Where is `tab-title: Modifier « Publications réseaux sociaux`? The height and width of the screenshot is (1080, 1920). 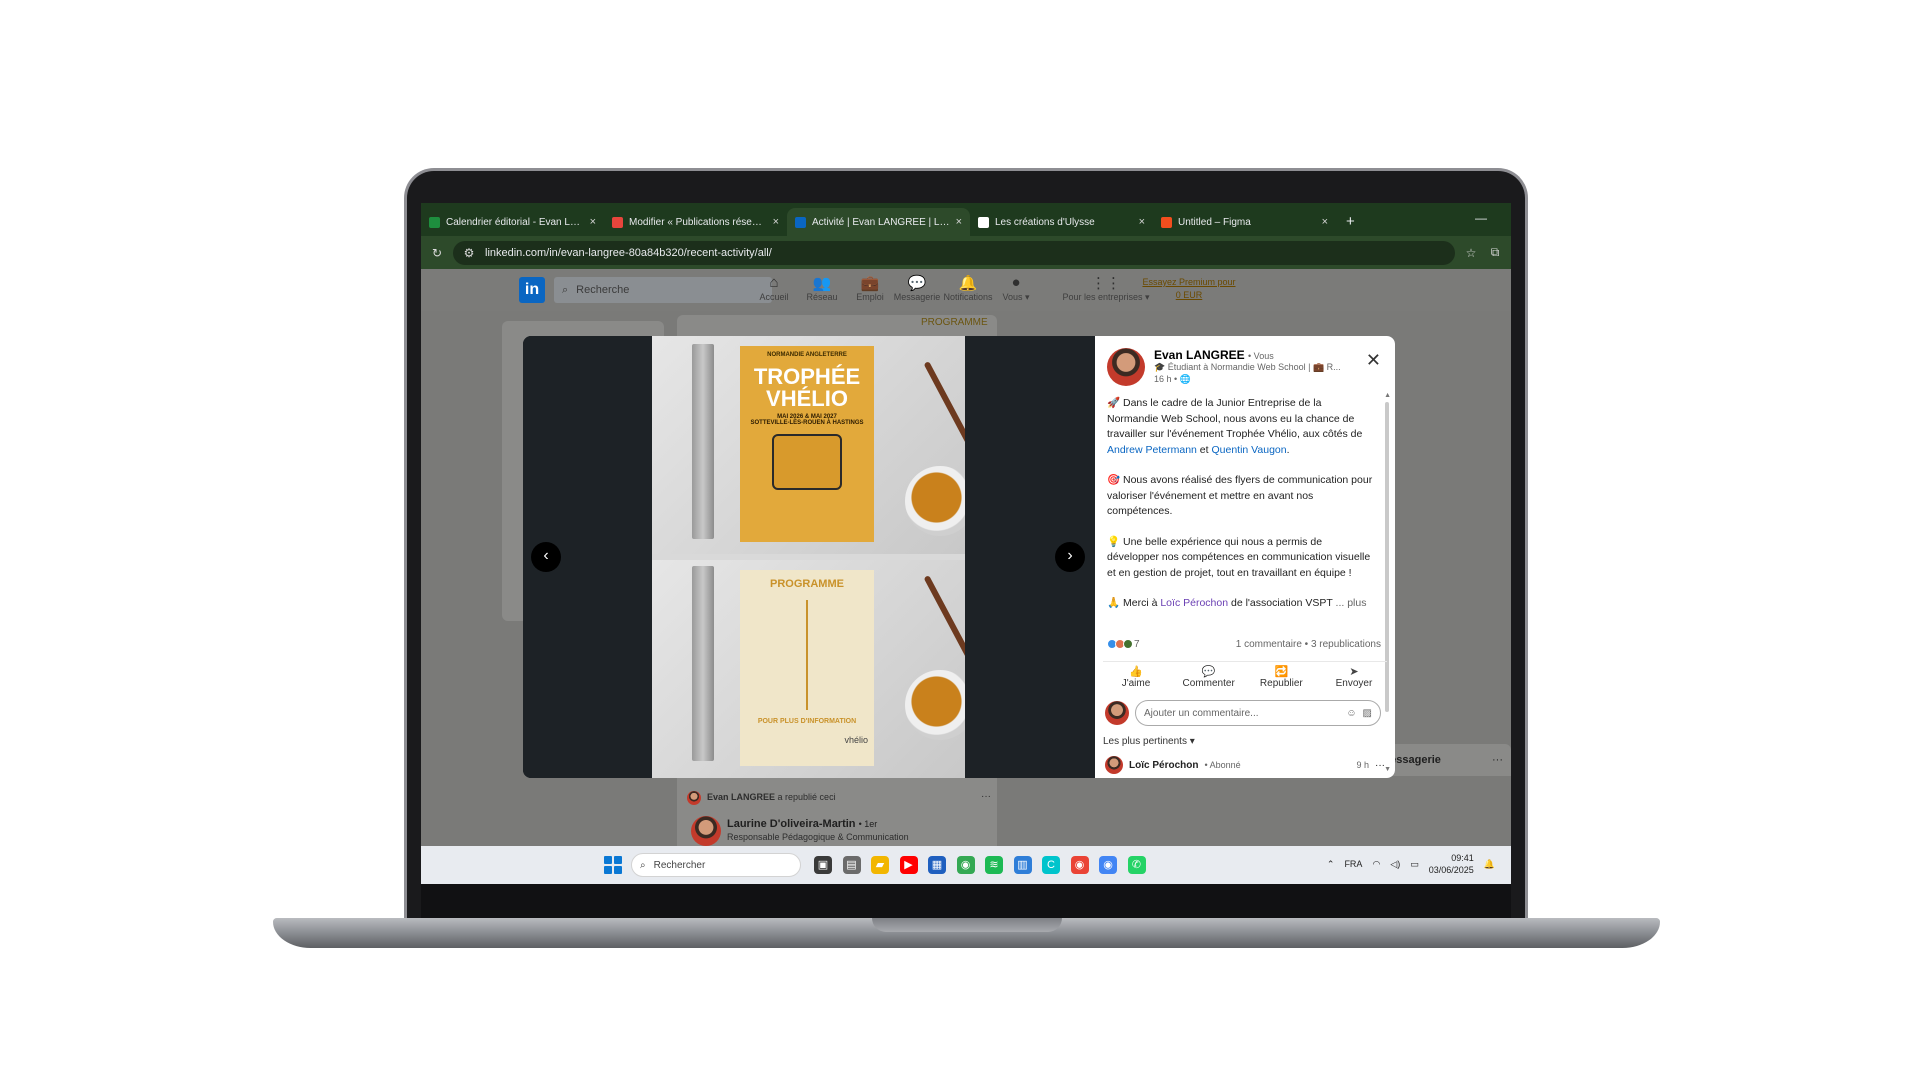
tab-title: Modifier « Publications réseaux sociaux is located at coordinates (698, 222).